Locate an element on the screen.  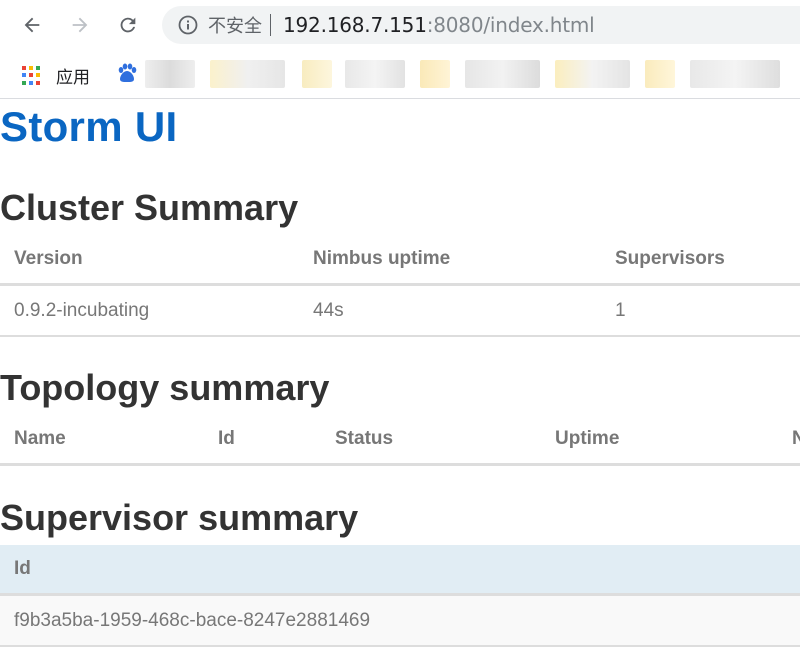
reload-icon is located at coordinates (128, 25).